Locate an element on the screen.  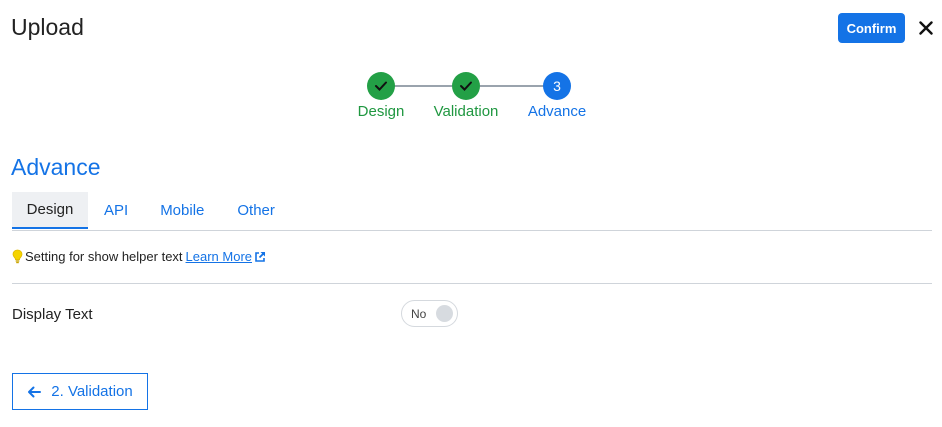
tab-bar: Design API Mobile Other is located at coordinates (472, 211).